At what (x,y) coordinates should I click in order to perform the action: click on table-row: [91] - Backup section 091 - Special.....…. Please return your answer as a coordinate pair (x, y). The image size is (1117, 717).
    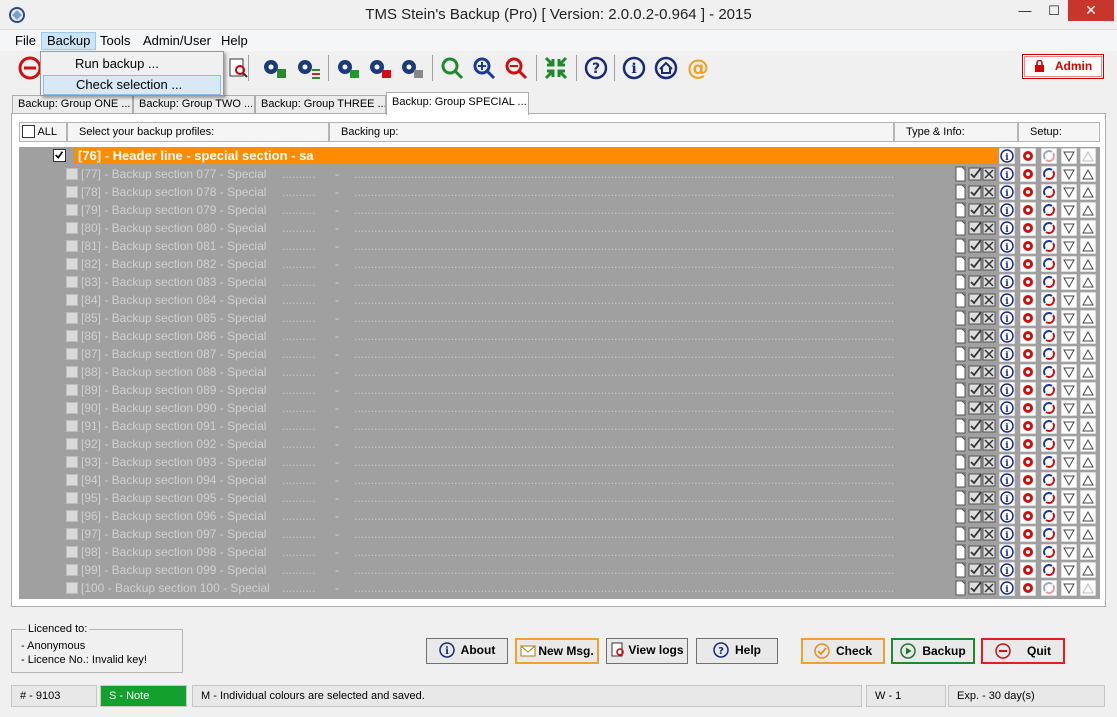
    Looking at the image, I should click on (559, 426).